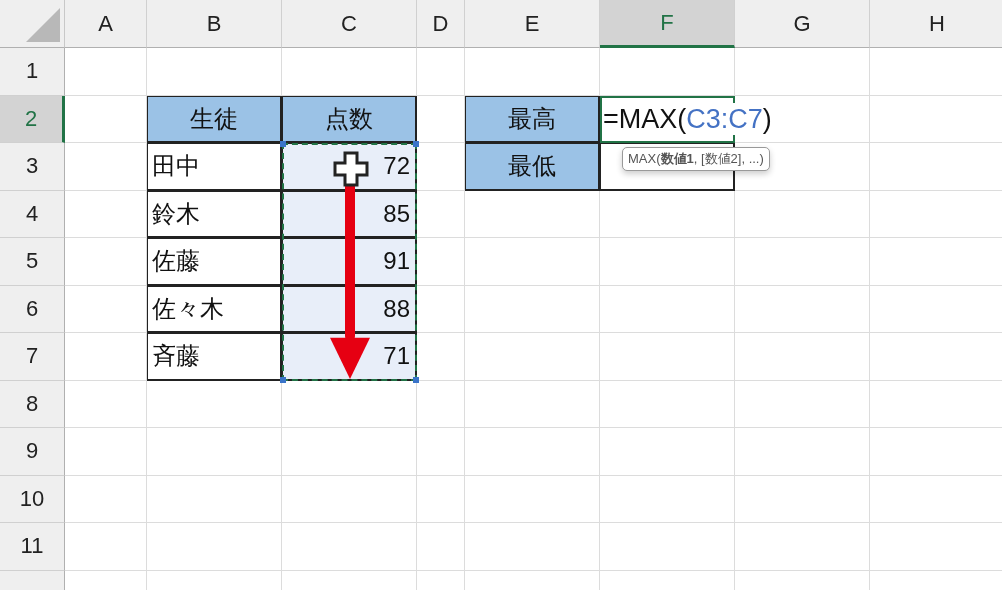 This screenshot has width=1002, height=590. What do you see at coordinates (32, 404) in the screenshot?
I see `row-header: 8` at bounding box center [32, 404].